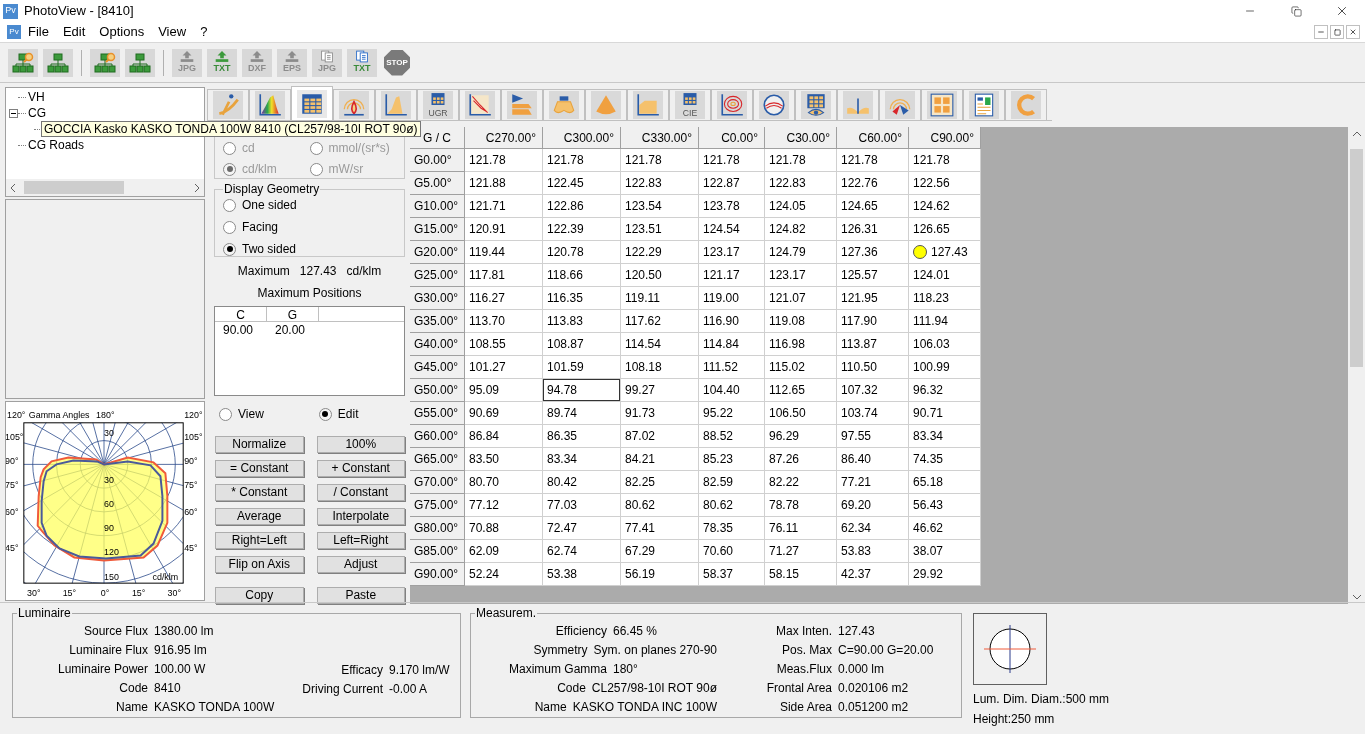  I want to click on action-button: Interpolate, so click(360, 516).